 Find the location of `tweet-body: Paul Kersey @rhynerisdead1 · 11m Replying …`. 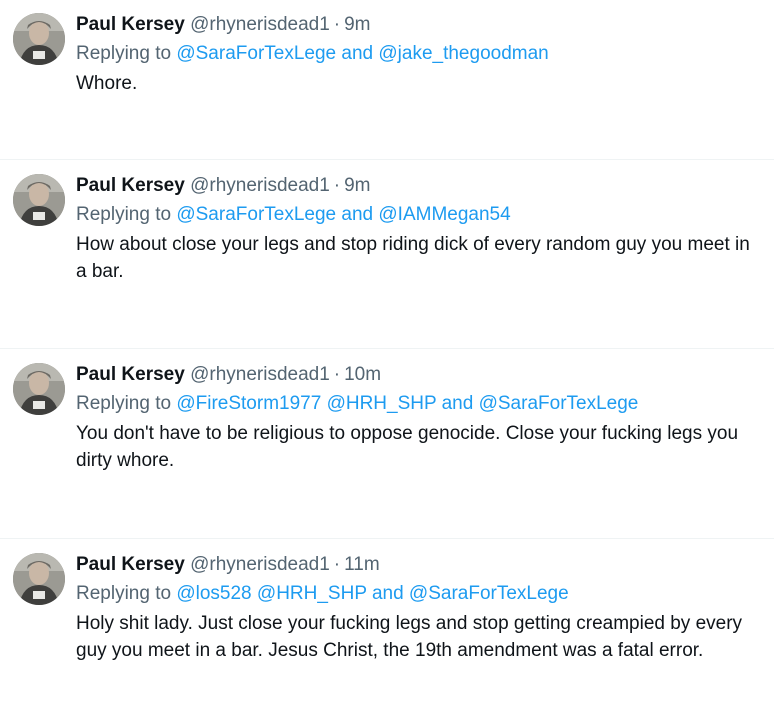

tweet-body: Paul Kersey @rhynerisdead1 · 11m Replying … is located at coordinates (417, 608).